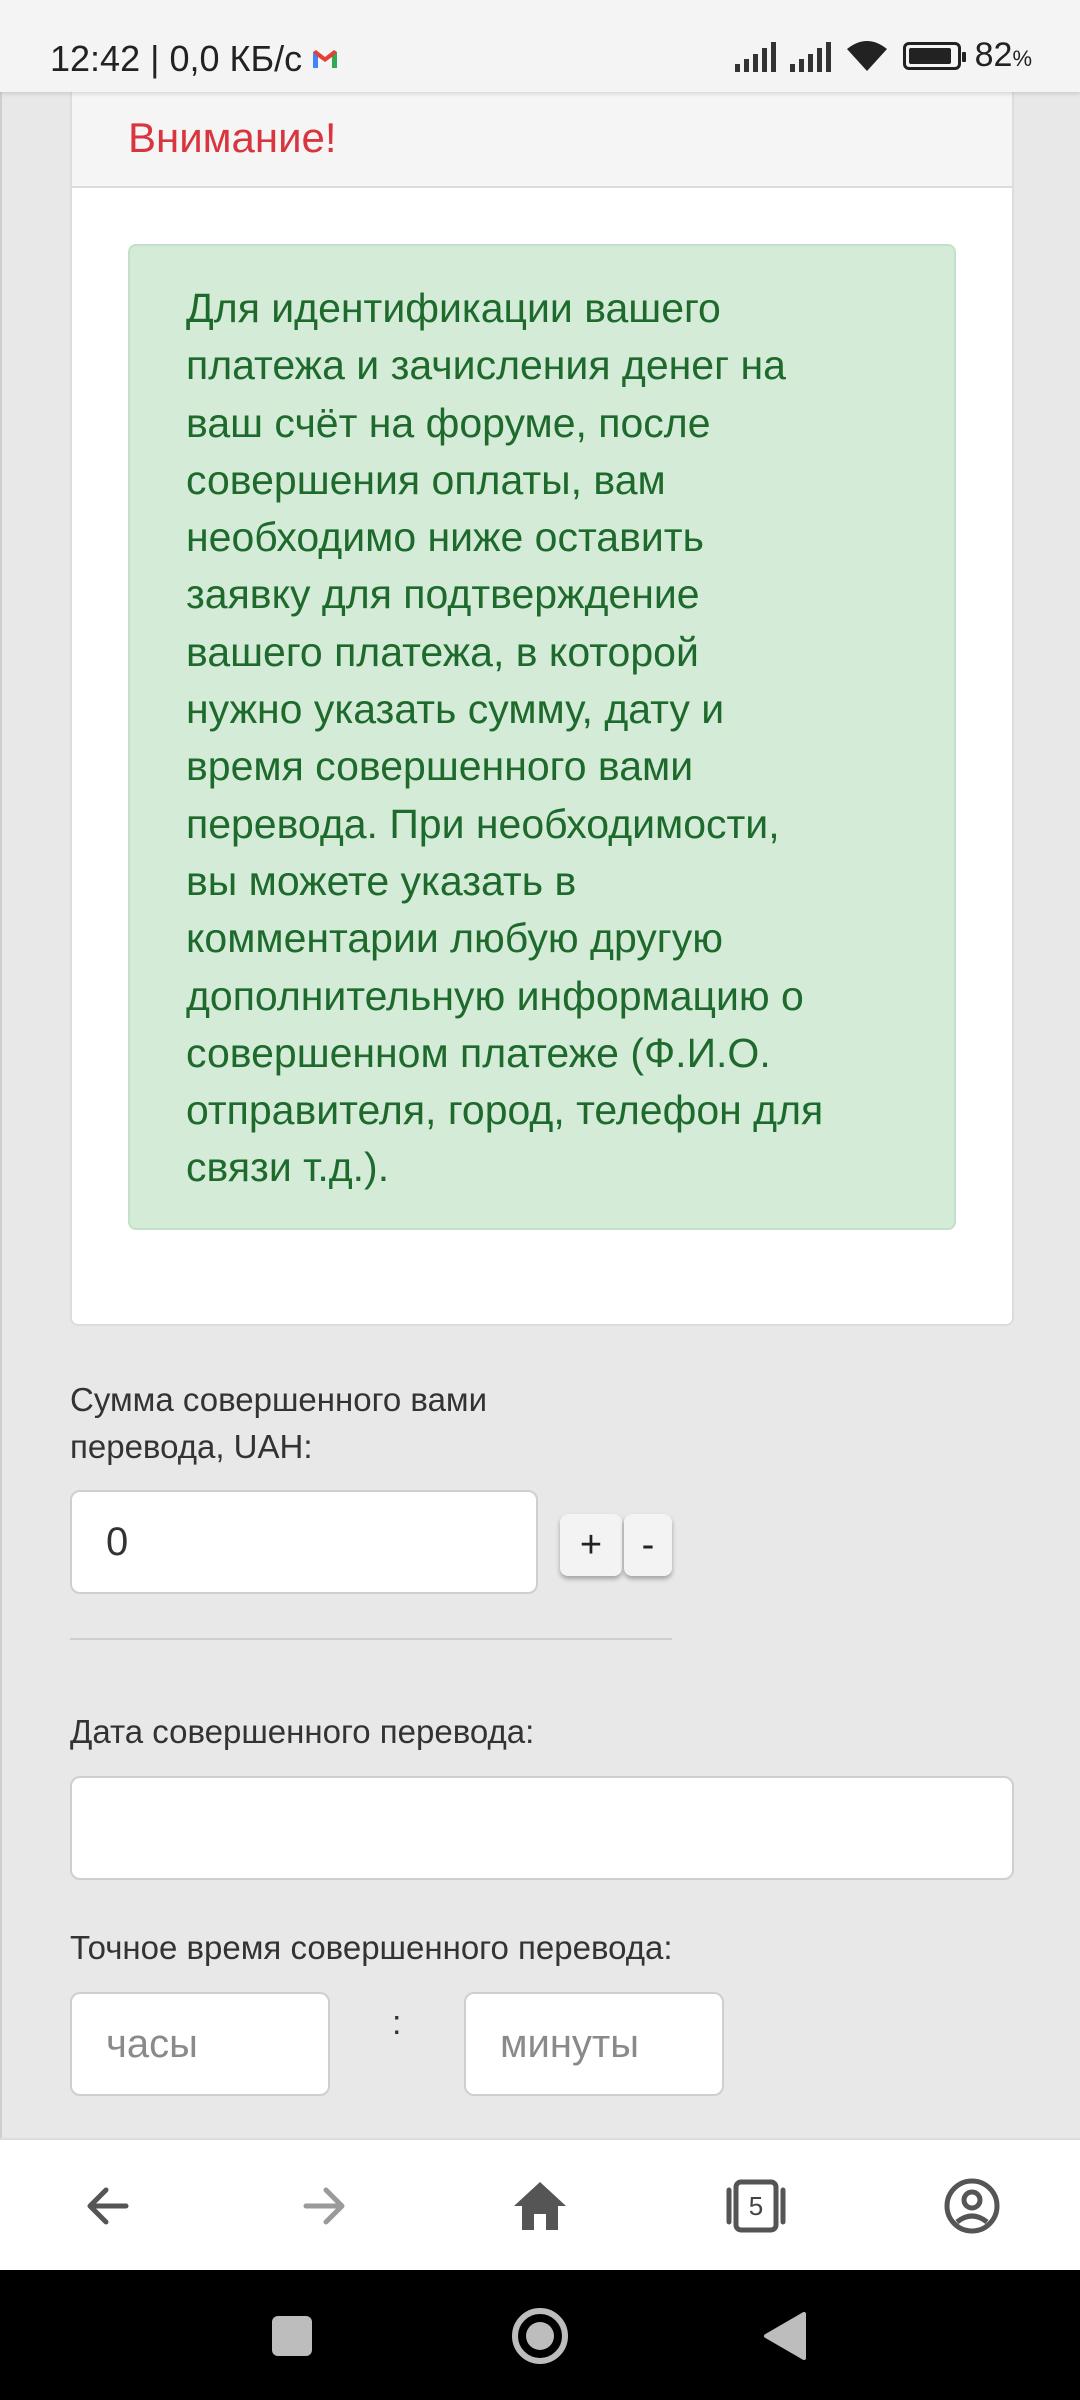 This screenshot has height=2400, width=1080. I want to click on plus-label: +, so click(591, 1544).